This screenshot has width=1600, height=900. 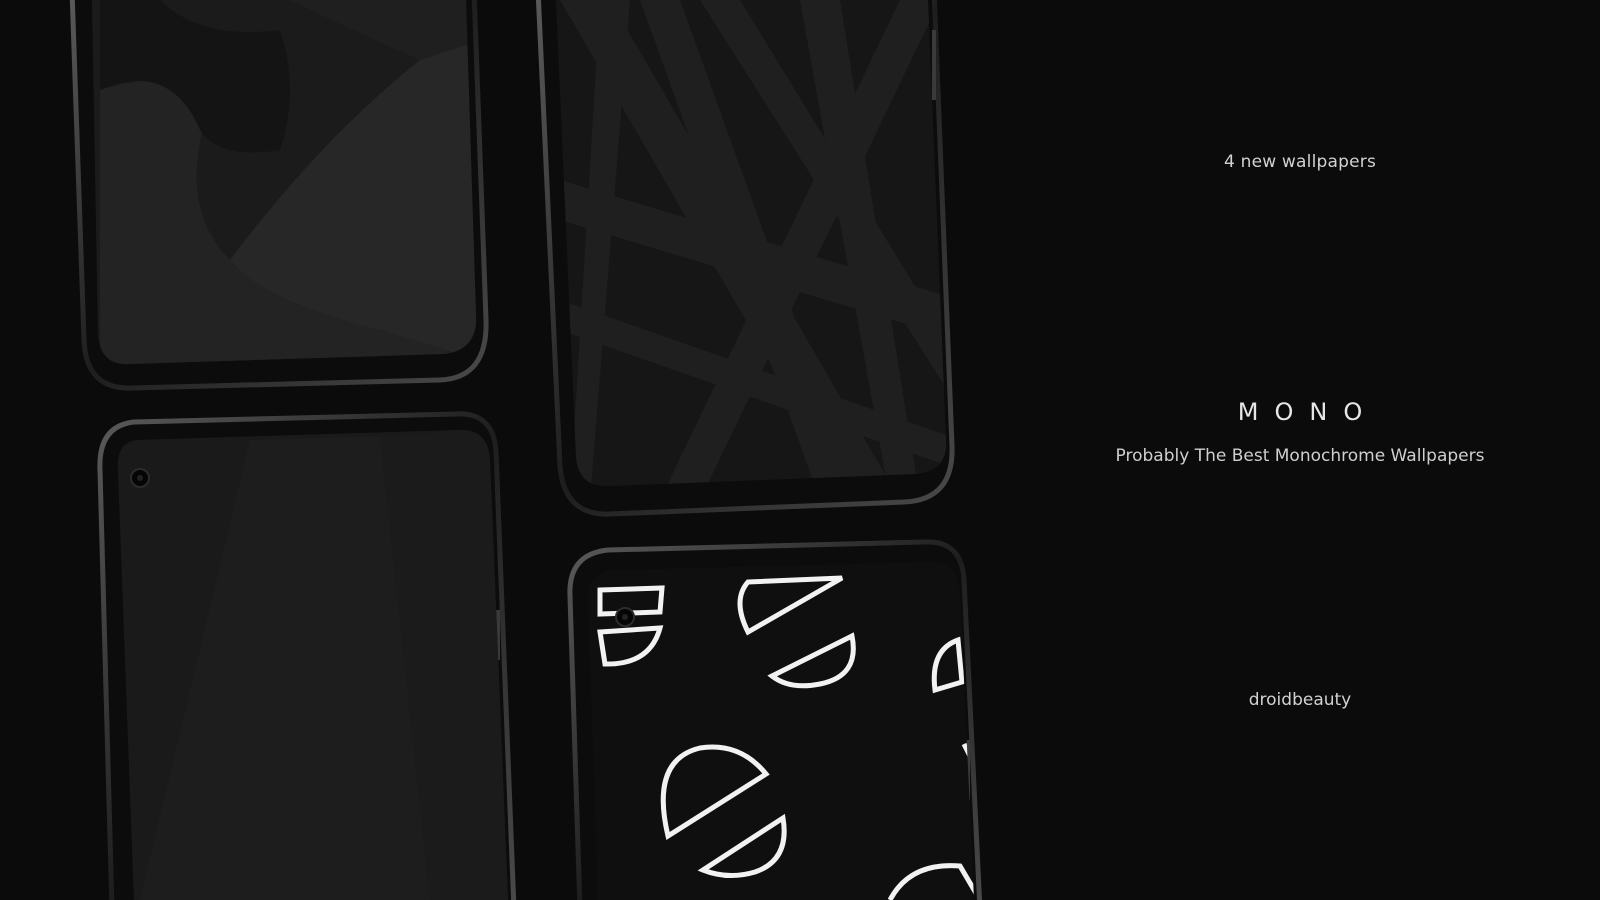 What do you see at coordinates (1300, 162) in the screenshot?
I see `wallpaper-count: 4 new wallpapers` at bounding box center [1300, 162].